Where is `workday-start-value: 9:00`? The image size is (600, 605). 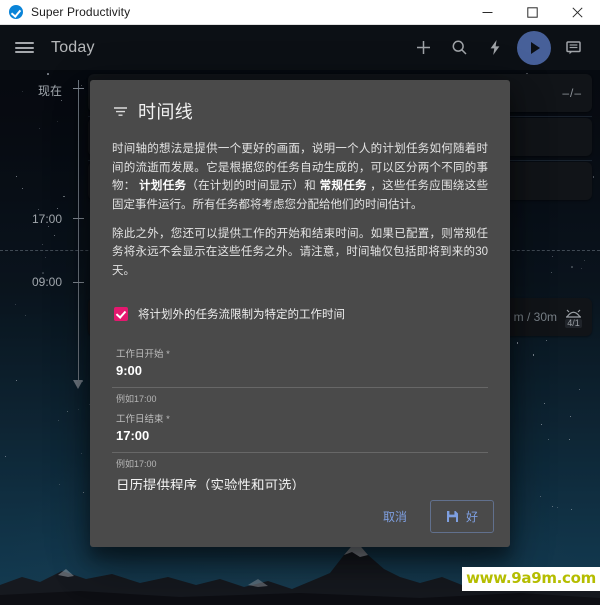 workday-start-value: 9:00 is located at coordinates (300, 373).